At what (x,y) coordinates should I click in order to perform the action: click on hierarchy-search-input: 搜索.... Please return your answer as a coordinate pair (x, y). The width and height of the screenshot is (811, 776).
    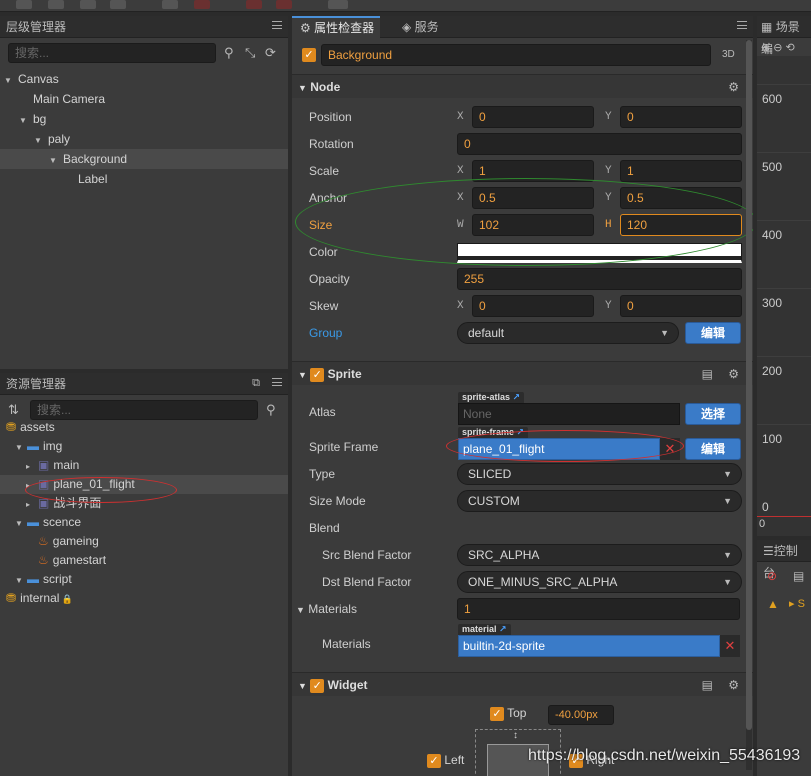
    Looking at the image, I should click on (112, 53).